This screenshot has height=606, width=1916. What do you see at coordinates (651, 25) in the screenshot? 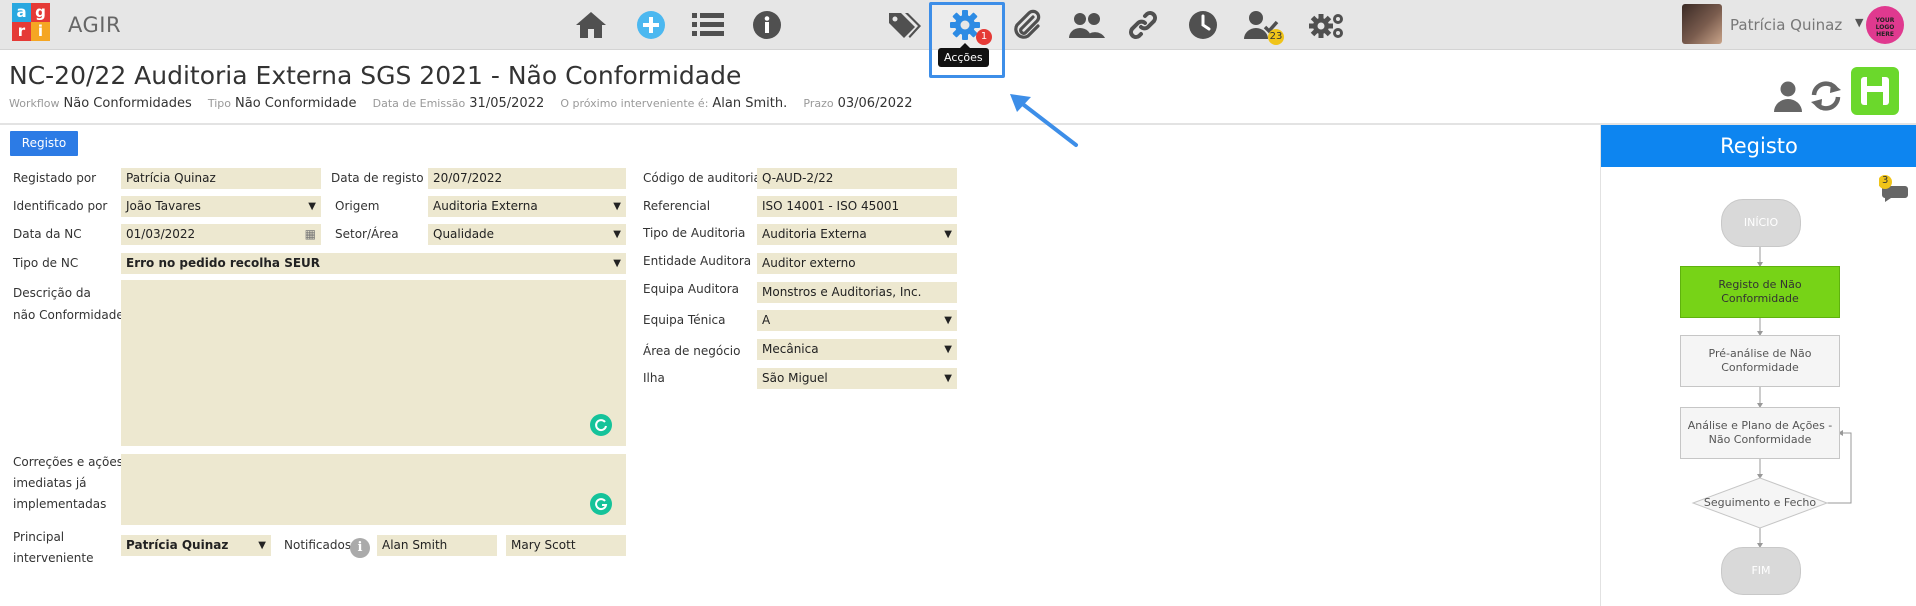
I see `add-icon` at bounding box center [651, 25].